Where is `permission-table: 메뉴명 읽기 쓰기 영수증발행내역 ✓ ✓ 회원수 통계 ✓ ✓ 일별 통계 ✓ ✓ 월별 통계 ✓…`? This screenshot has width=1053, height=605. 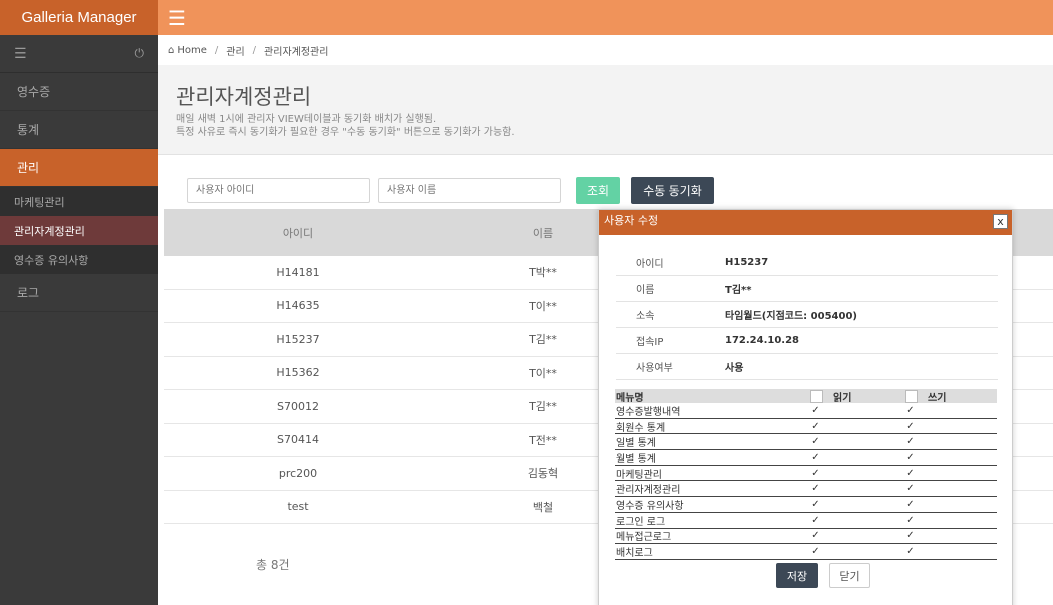
permission-table: 메뉴명 읽기 쓰기 영수증발행내역 ✓ ✓ 회원수 통계 ✓ ✓ 일별 통계 ✓ ✓ 월별 통계 ✓… is located at coordinates (806, 474).